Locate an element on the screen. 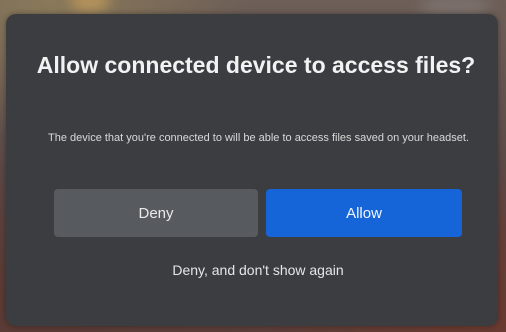 This screenshot has width=506, height=332. deny-button: Deny is located at coordinates (156, 213).